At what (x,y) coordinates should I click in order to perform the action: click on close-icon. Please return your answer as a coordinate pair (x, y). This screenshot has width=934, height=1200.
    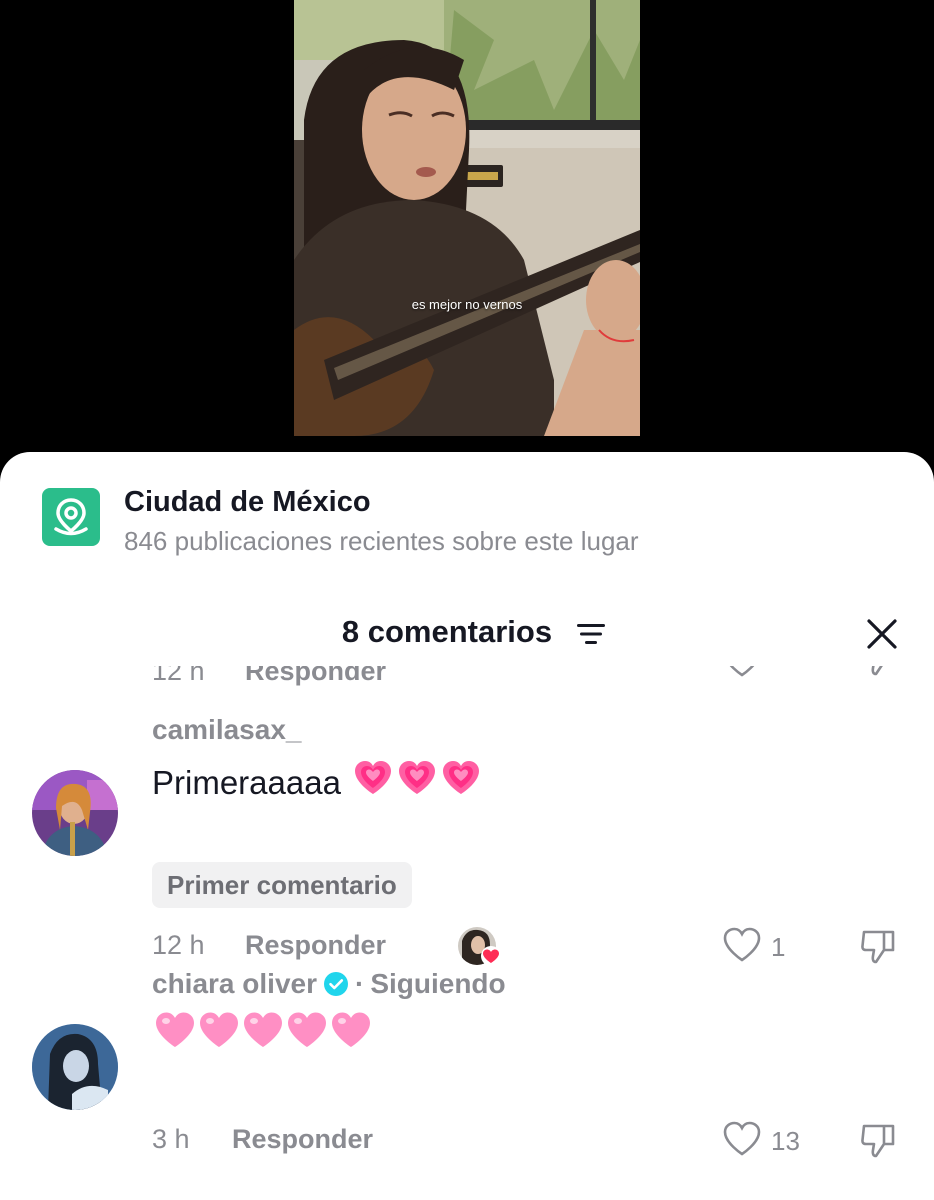
    Looking at the image, I should click on (882, 634).